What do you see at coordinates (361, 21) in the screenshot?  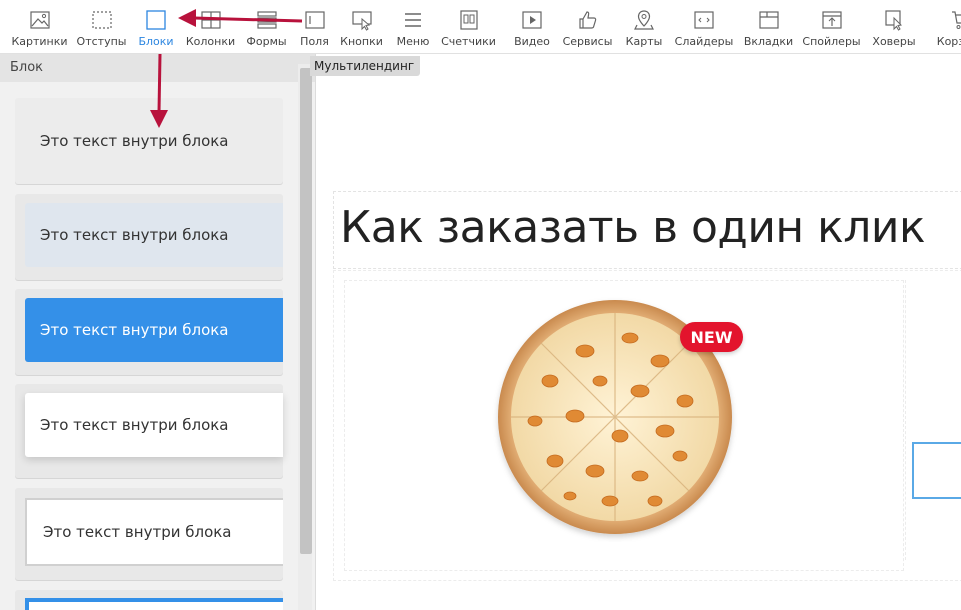 I see `button-cursor-icon` at bounding box center [361, 21].